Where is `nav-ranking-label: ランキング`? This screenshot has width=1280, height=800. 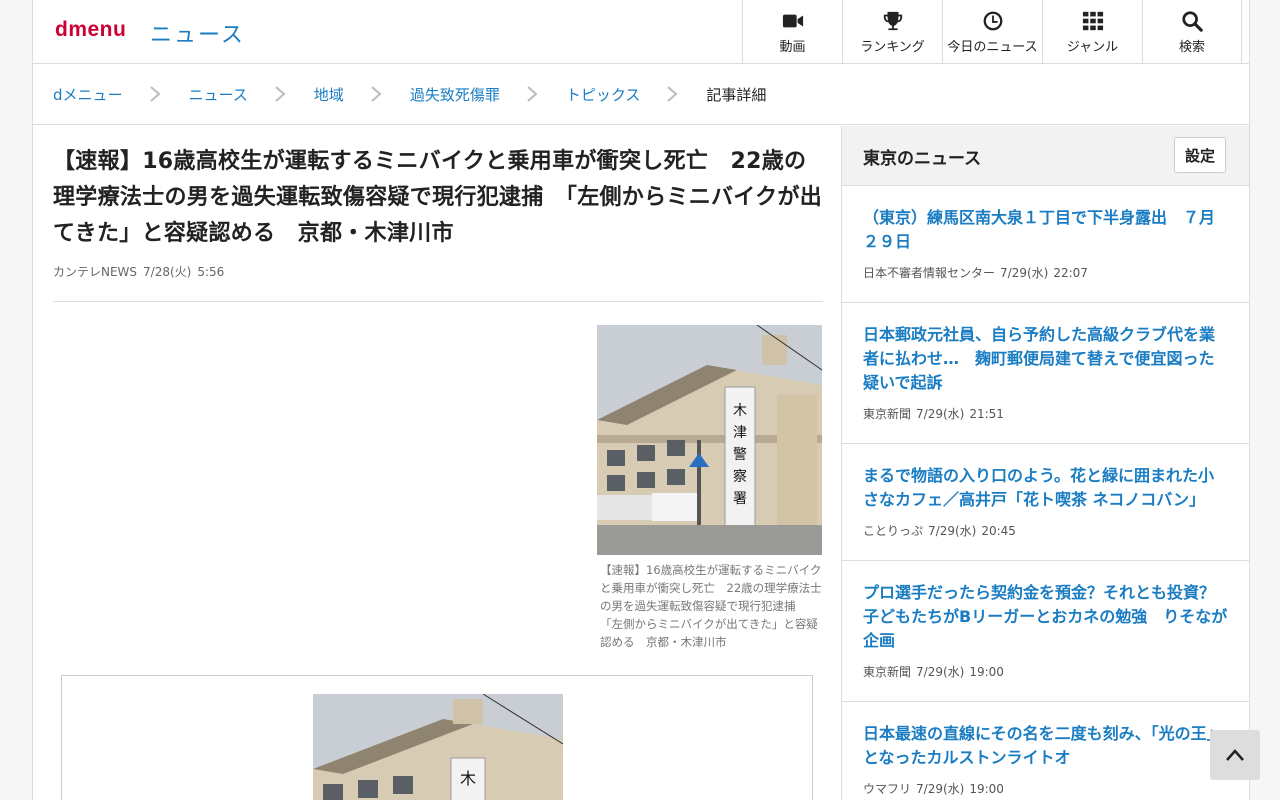
nav-ranking-label: ランキング is located at coordinates (892, 47).